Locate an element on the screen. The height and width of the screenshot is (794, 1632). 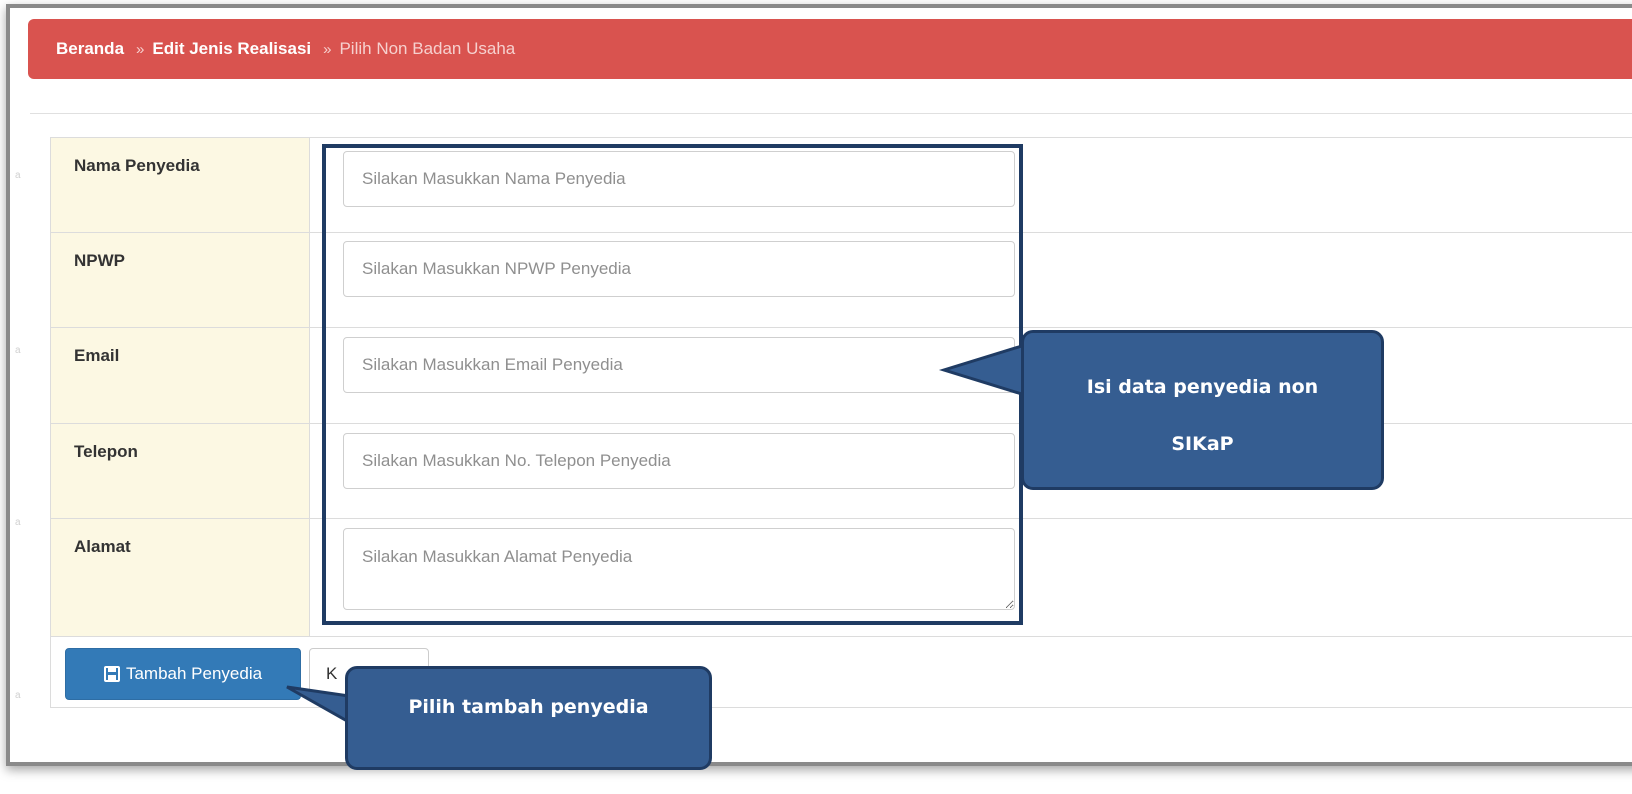
callout-choose-add: Pilih tambah penyedia is located at coordinates (528, 718).